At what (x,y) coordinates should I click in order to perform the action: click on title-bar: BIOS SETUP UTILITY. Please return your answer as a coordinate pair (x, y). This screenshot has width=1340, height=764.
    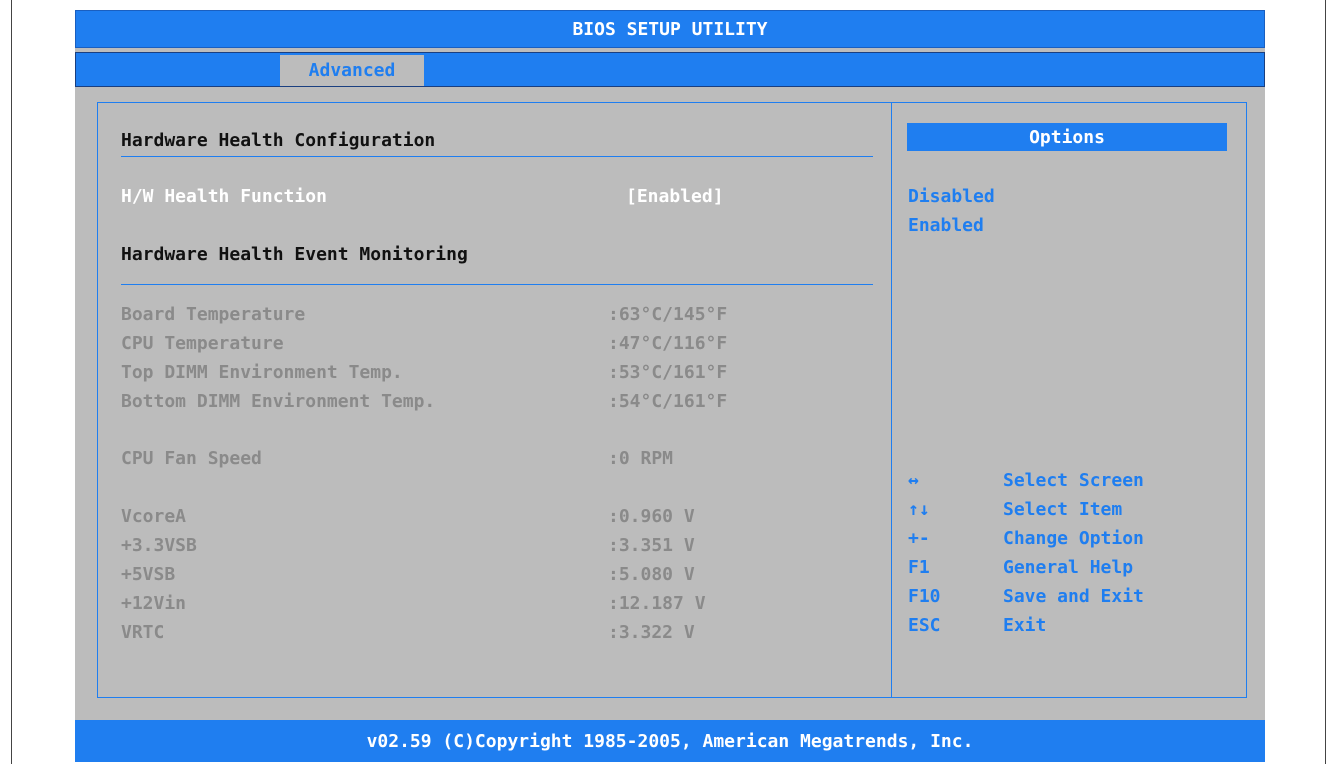
    Looking at the image, I should click on (670, 29).